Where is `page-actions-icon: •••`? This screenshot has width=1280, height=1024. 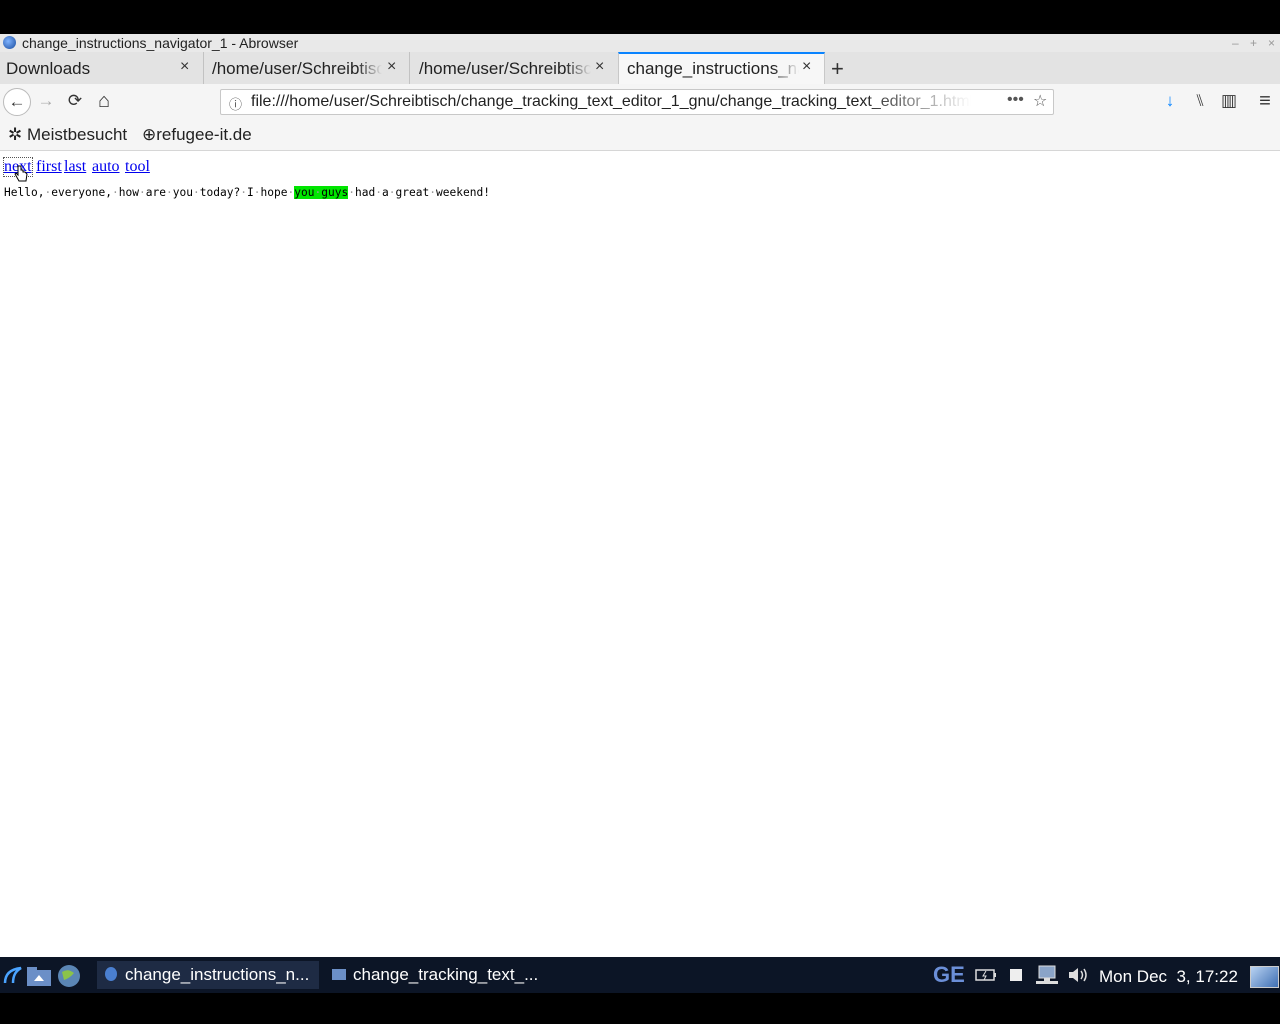 page-actions-icon: ••• is located at coordinates (1015, 100).